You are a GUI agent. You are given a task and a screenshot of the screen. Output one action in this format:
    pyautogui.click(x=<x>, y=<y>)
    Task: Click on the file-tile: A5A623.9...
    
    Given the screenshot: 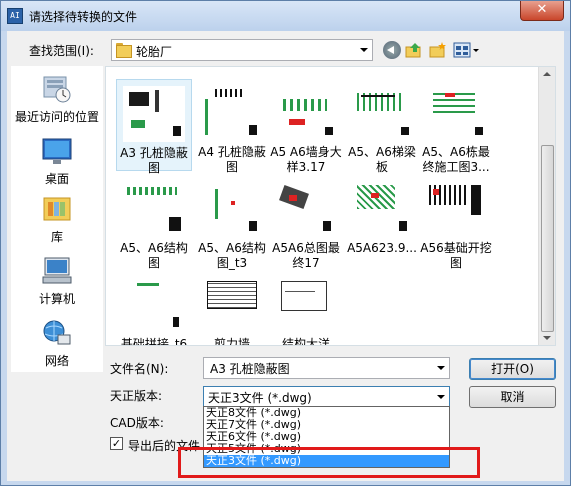 What is the action you would take?
    pyautogui.click(x=382, y=221)
    